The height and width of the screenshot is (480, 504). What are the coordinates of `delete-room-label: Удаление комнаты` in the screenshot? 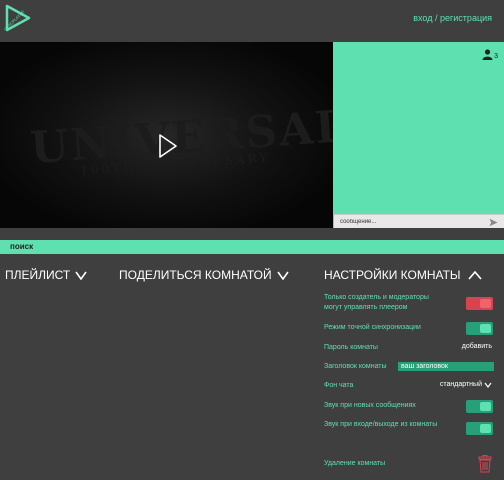 It's located at (355, 463).